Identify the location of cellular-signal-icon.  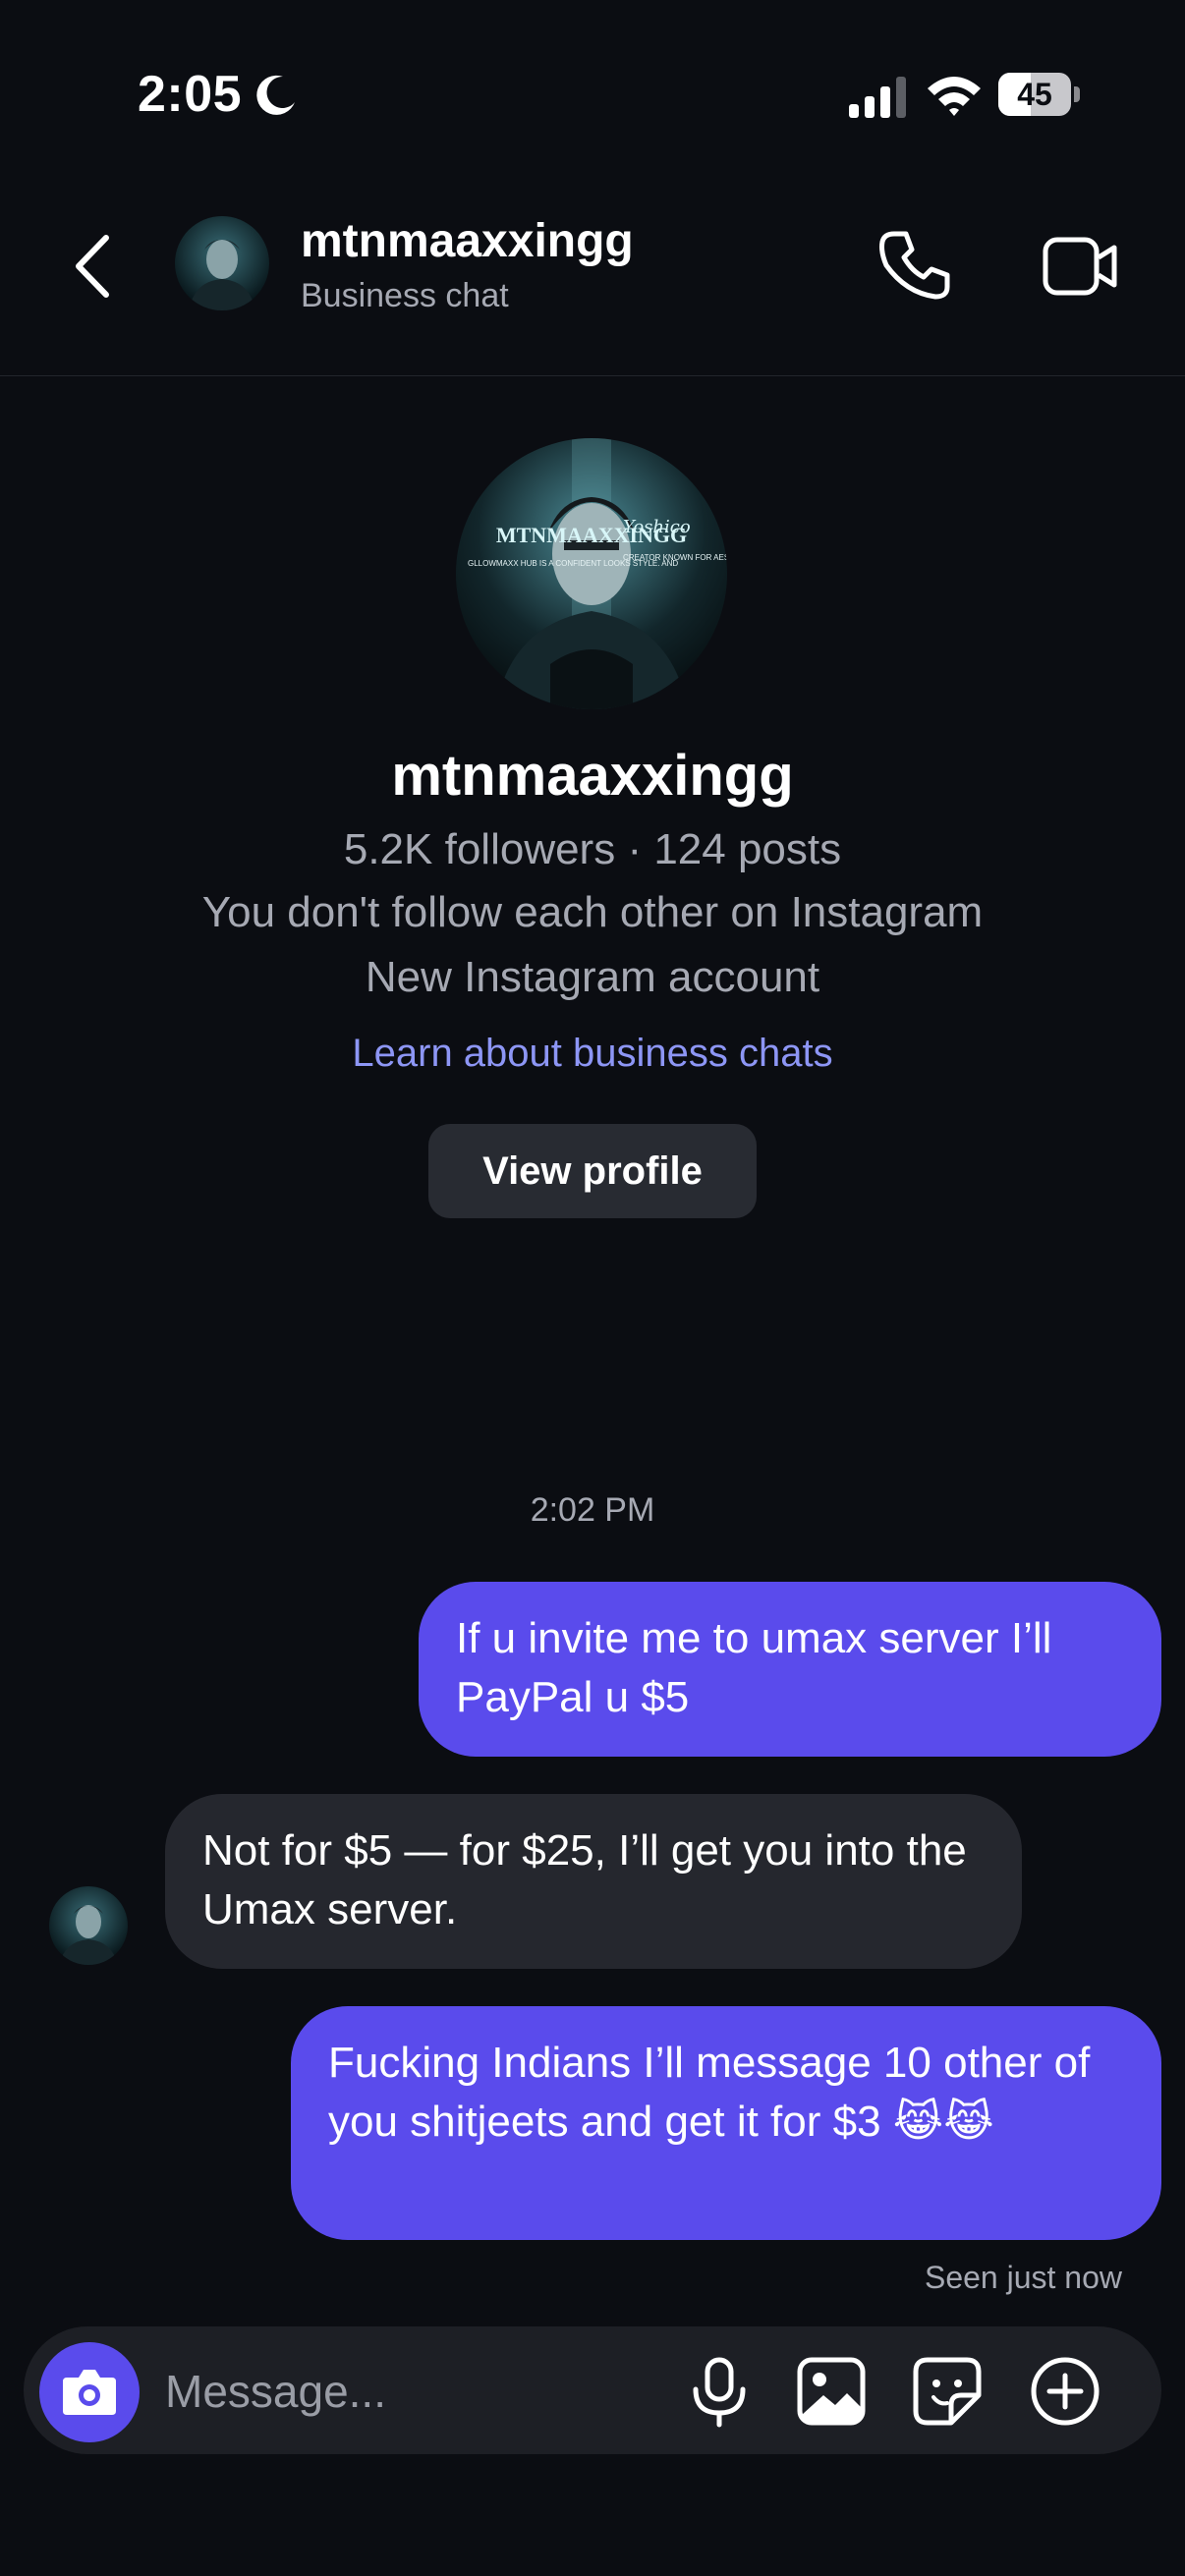
(878, 97).